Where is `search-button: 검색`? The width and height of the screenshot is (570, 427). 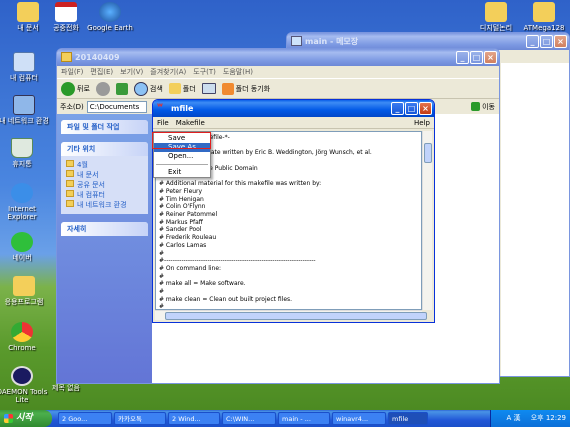
search-button: 검색 is located at coordinates (148, 88).